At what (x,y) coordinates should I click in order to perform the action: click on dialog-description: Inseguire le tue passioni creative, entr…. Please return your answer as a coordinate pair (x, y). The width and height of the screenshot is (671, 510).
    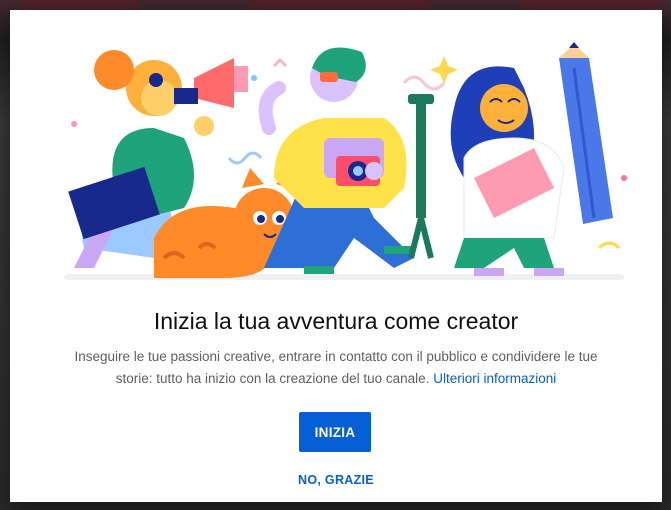
    Looking at the image, I should click on (336, 368).